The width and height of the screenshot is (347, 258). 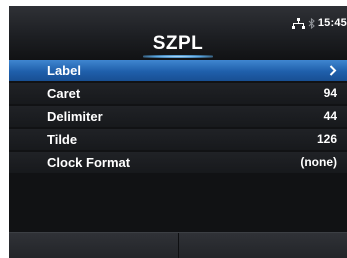 I want to click on menu-item-delimiter: Delimiter 44, so click(x=178, y=116).